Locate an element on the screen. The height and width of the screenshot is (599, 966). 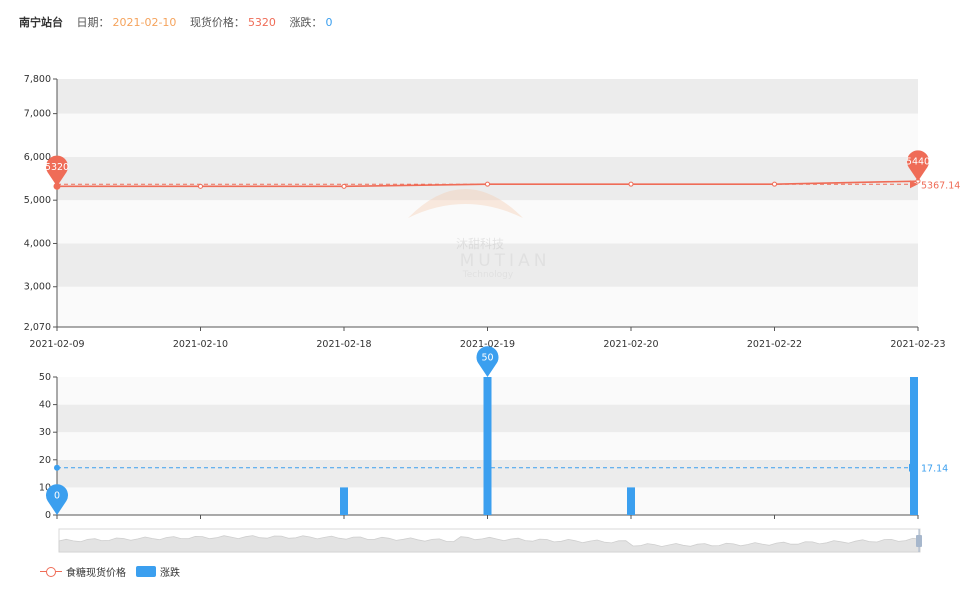
x-tick-label: 2021-02-09 is located at coordinates (56, 344).